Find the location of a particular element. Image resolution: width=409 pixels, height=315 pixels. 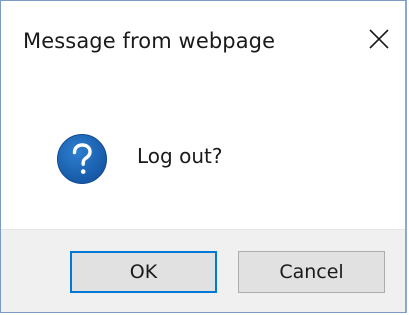

close-icon is located at coordinates (379, 39).